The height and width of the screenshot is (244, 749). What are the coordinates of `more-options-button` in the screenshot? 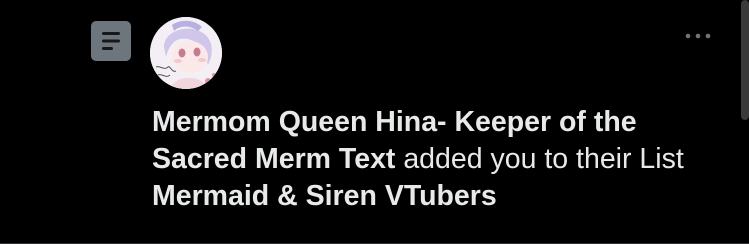 It's located at (700, 36).